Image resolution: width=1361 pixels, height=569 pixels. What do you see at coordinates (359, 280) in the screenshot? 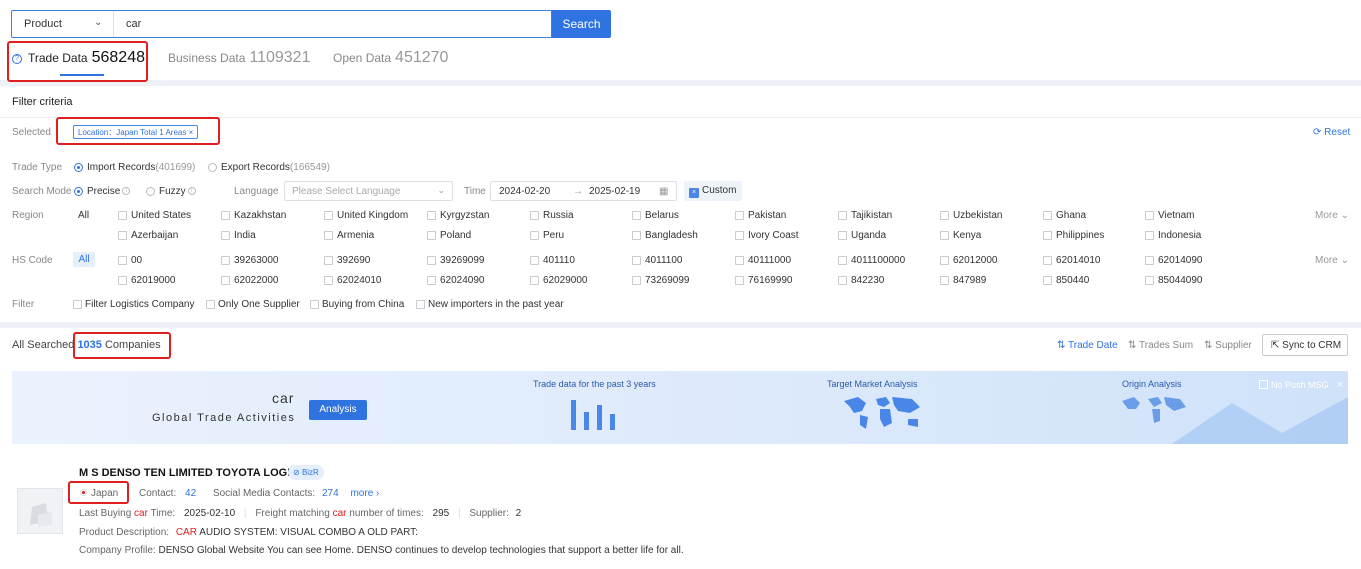
I see `hs-code-option: 62024010` at bounding box center [359, 280].